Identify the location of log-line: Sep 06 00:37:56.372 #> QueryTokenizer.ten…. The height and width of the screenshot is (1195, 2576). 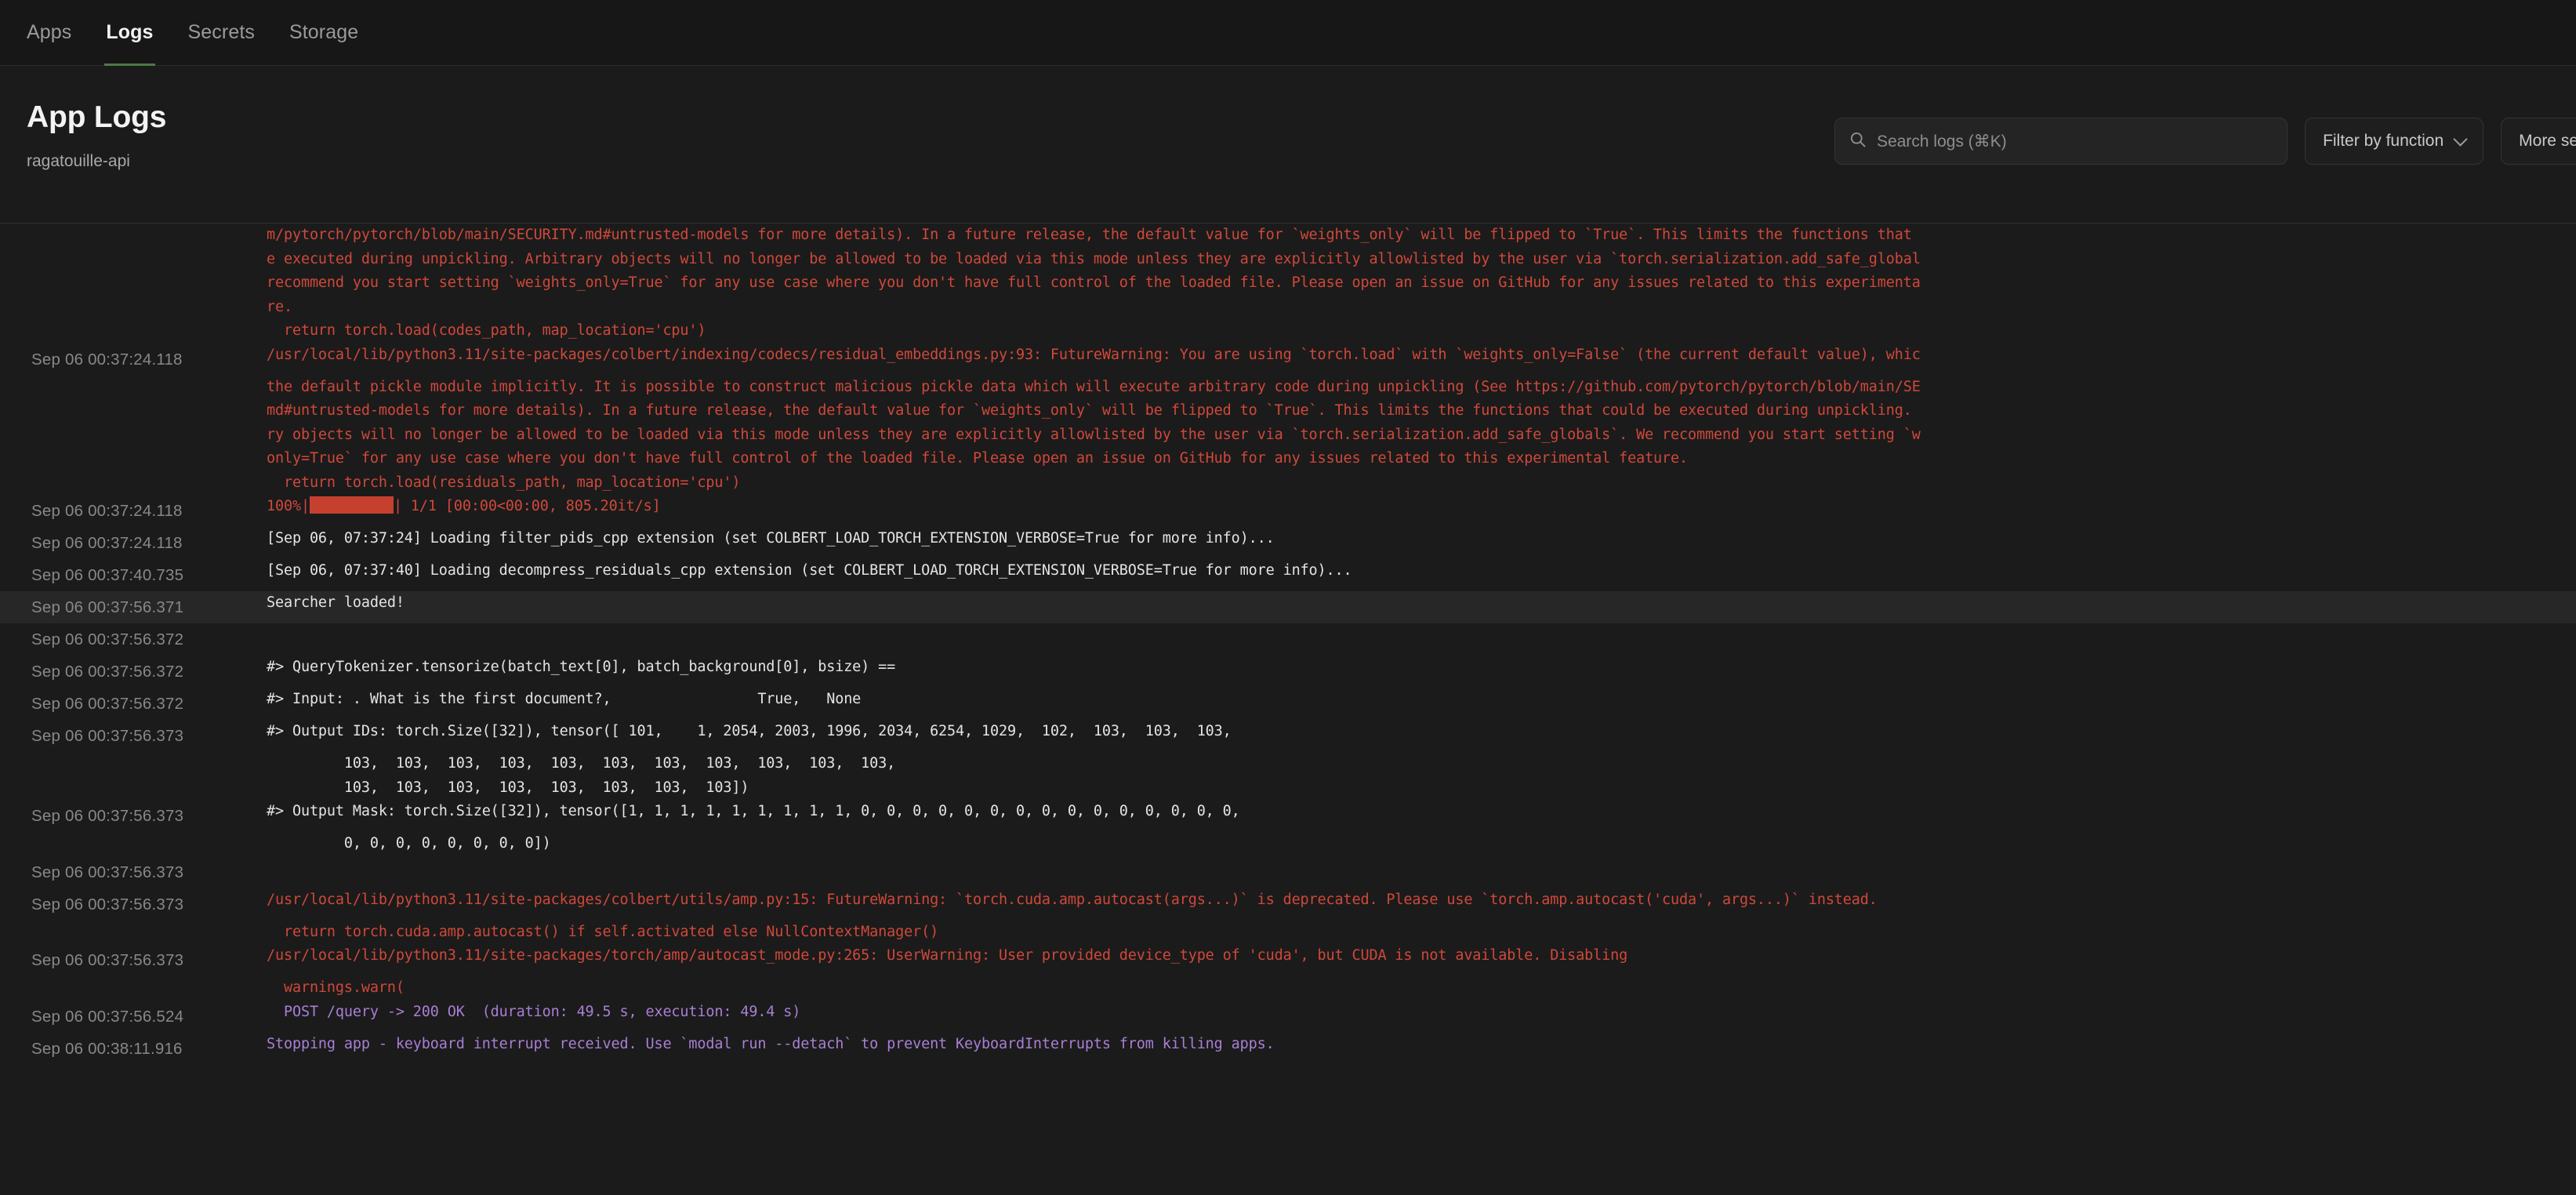
(1288, 672).